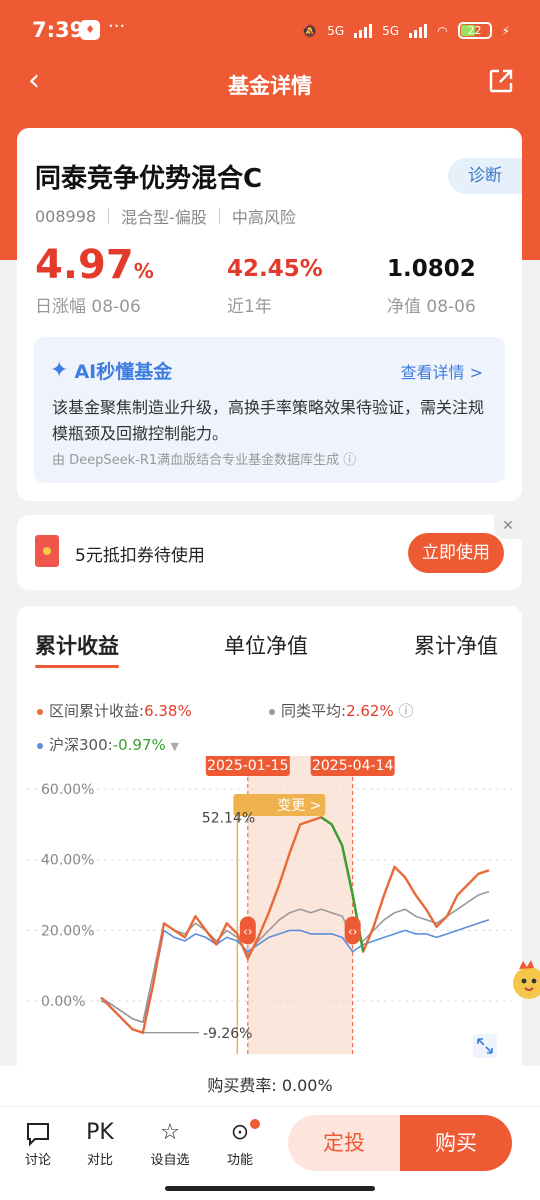 This screenshot has height=1200, width=540. I want to click on tab-cumulative-return: 累计收益, so click(77, 649).